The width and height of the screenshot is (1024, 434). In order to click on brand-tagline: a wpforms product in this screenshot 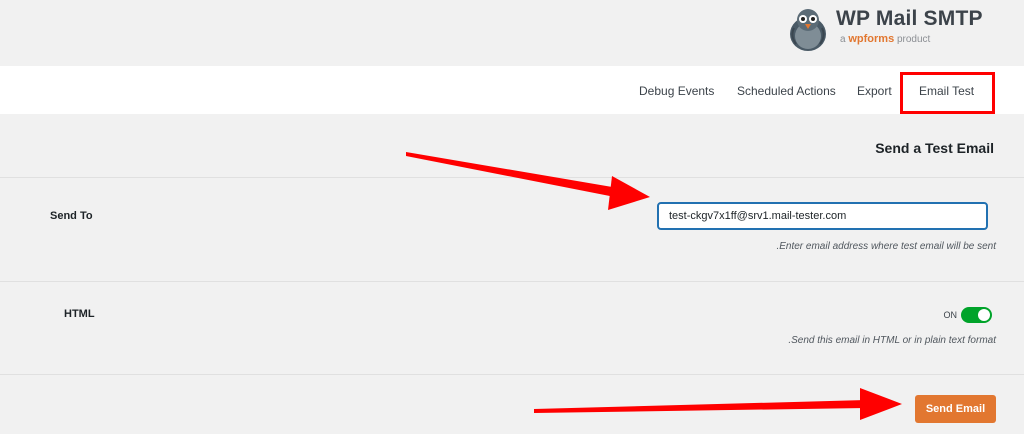, I will do `click(885, 39)`.